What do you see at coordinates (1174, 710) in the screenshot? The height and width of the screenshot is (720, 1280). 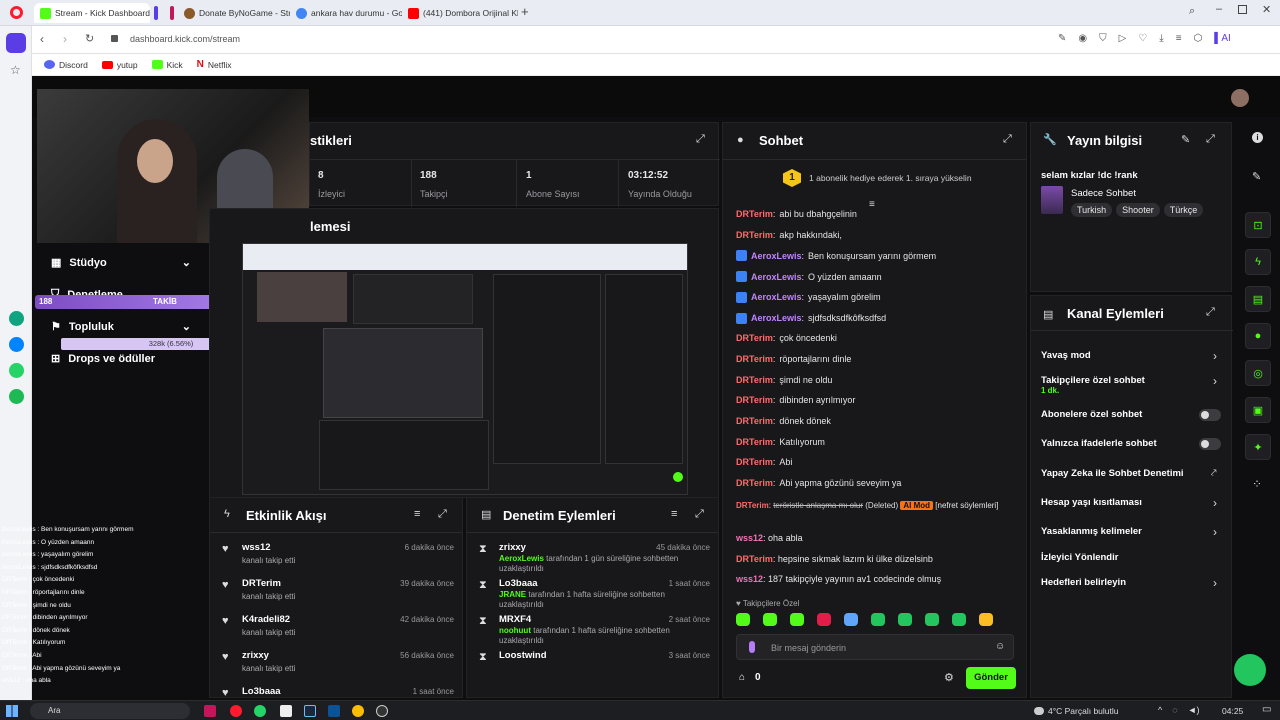 I see `network-icon: ◌` at bounding box center [1174, 710].